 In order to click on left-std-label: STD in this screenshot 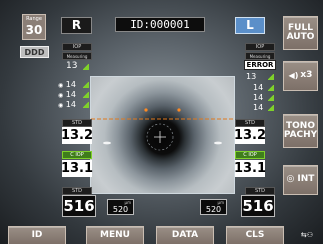, I will do `click(77, 123)`.